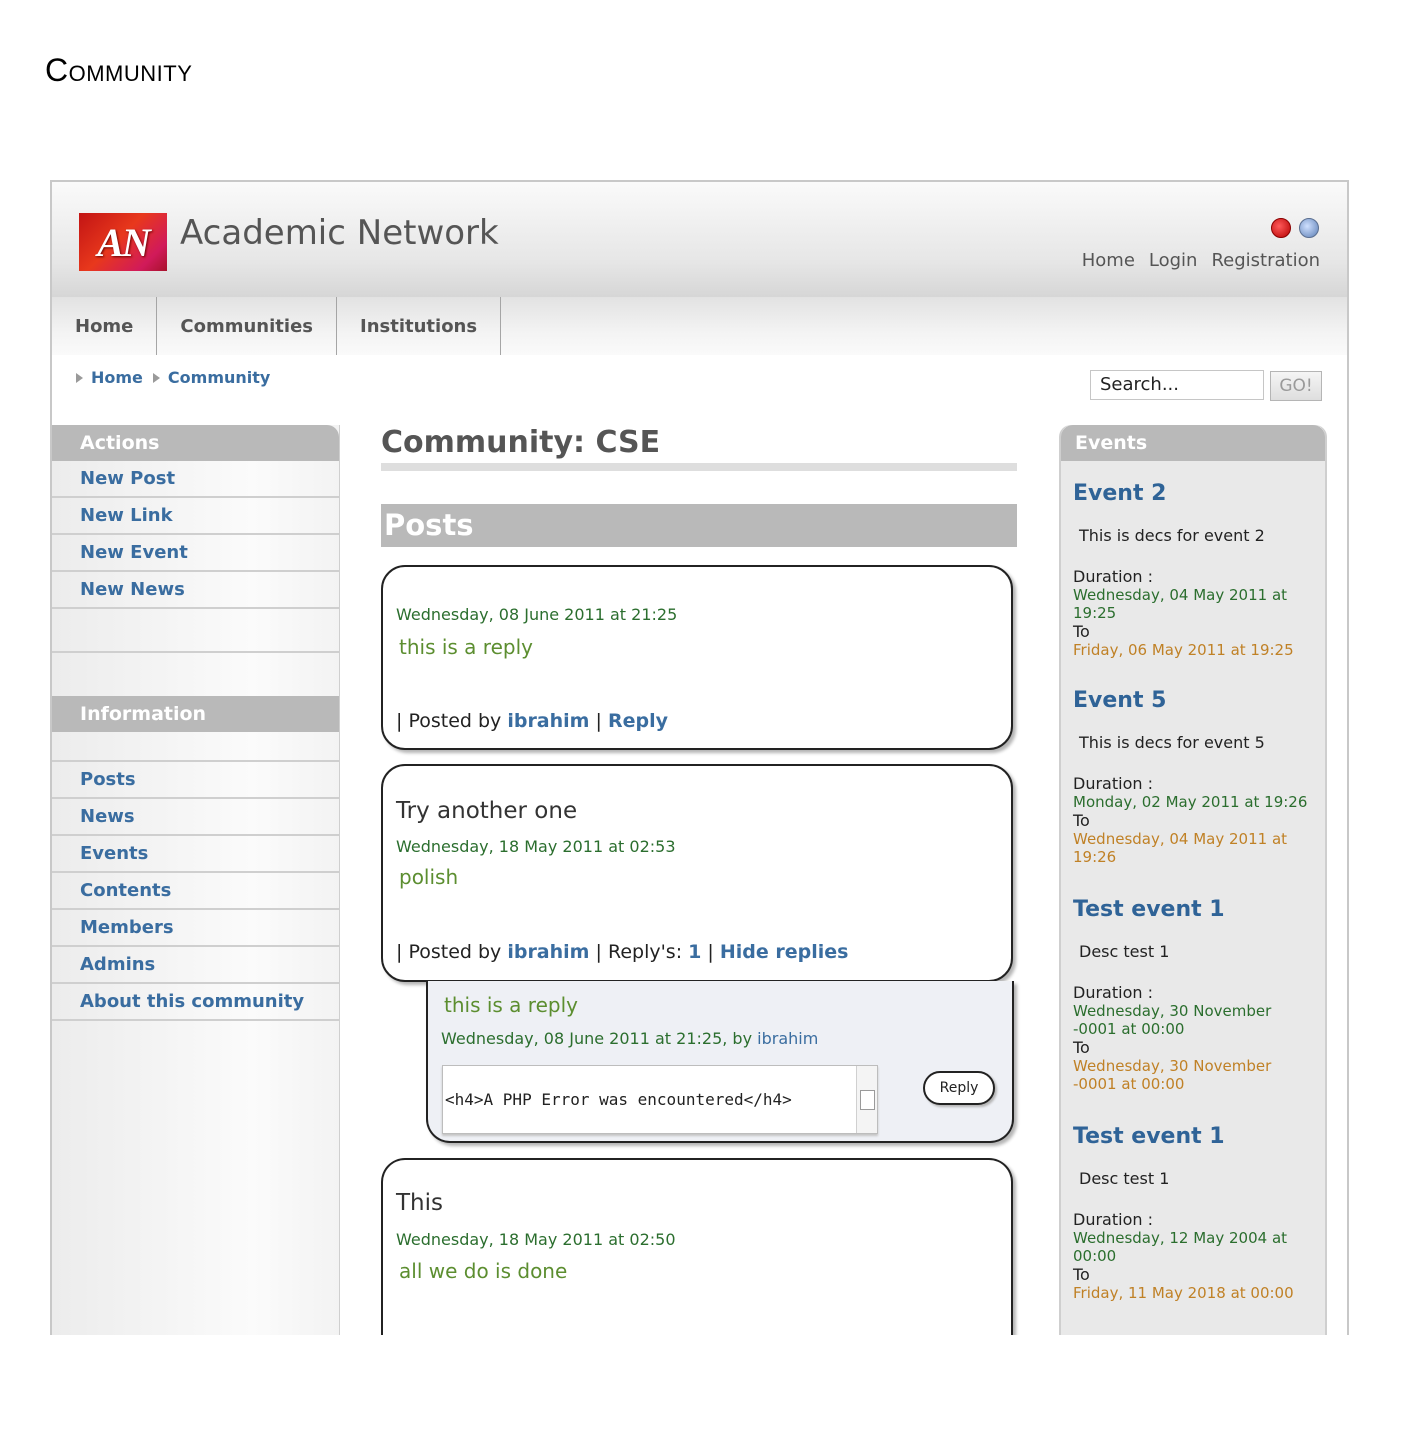  What do you see at coordinates (419, 1203) in the screenshot?
I see `post-title: This` at bounding box center [419, 1203].